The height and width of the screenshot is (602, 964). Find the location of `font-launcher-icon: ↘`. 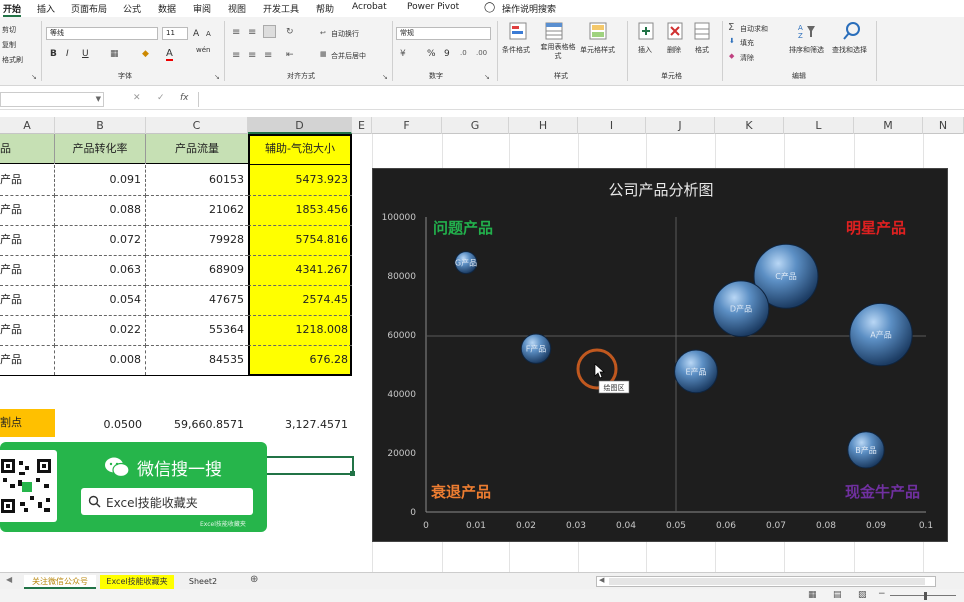

font-launcher-icon: ↘ is located at coordinates (217, 77).